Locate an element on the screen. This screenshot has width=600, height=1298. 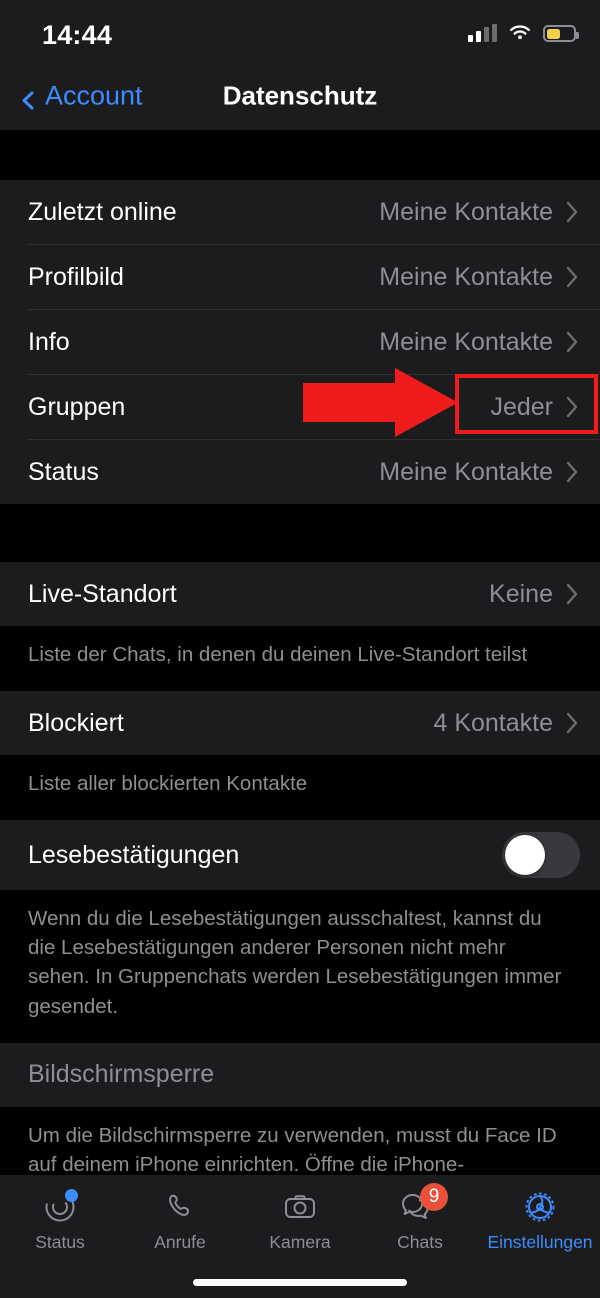
phone-icon is located at coordinates (180, 1207).